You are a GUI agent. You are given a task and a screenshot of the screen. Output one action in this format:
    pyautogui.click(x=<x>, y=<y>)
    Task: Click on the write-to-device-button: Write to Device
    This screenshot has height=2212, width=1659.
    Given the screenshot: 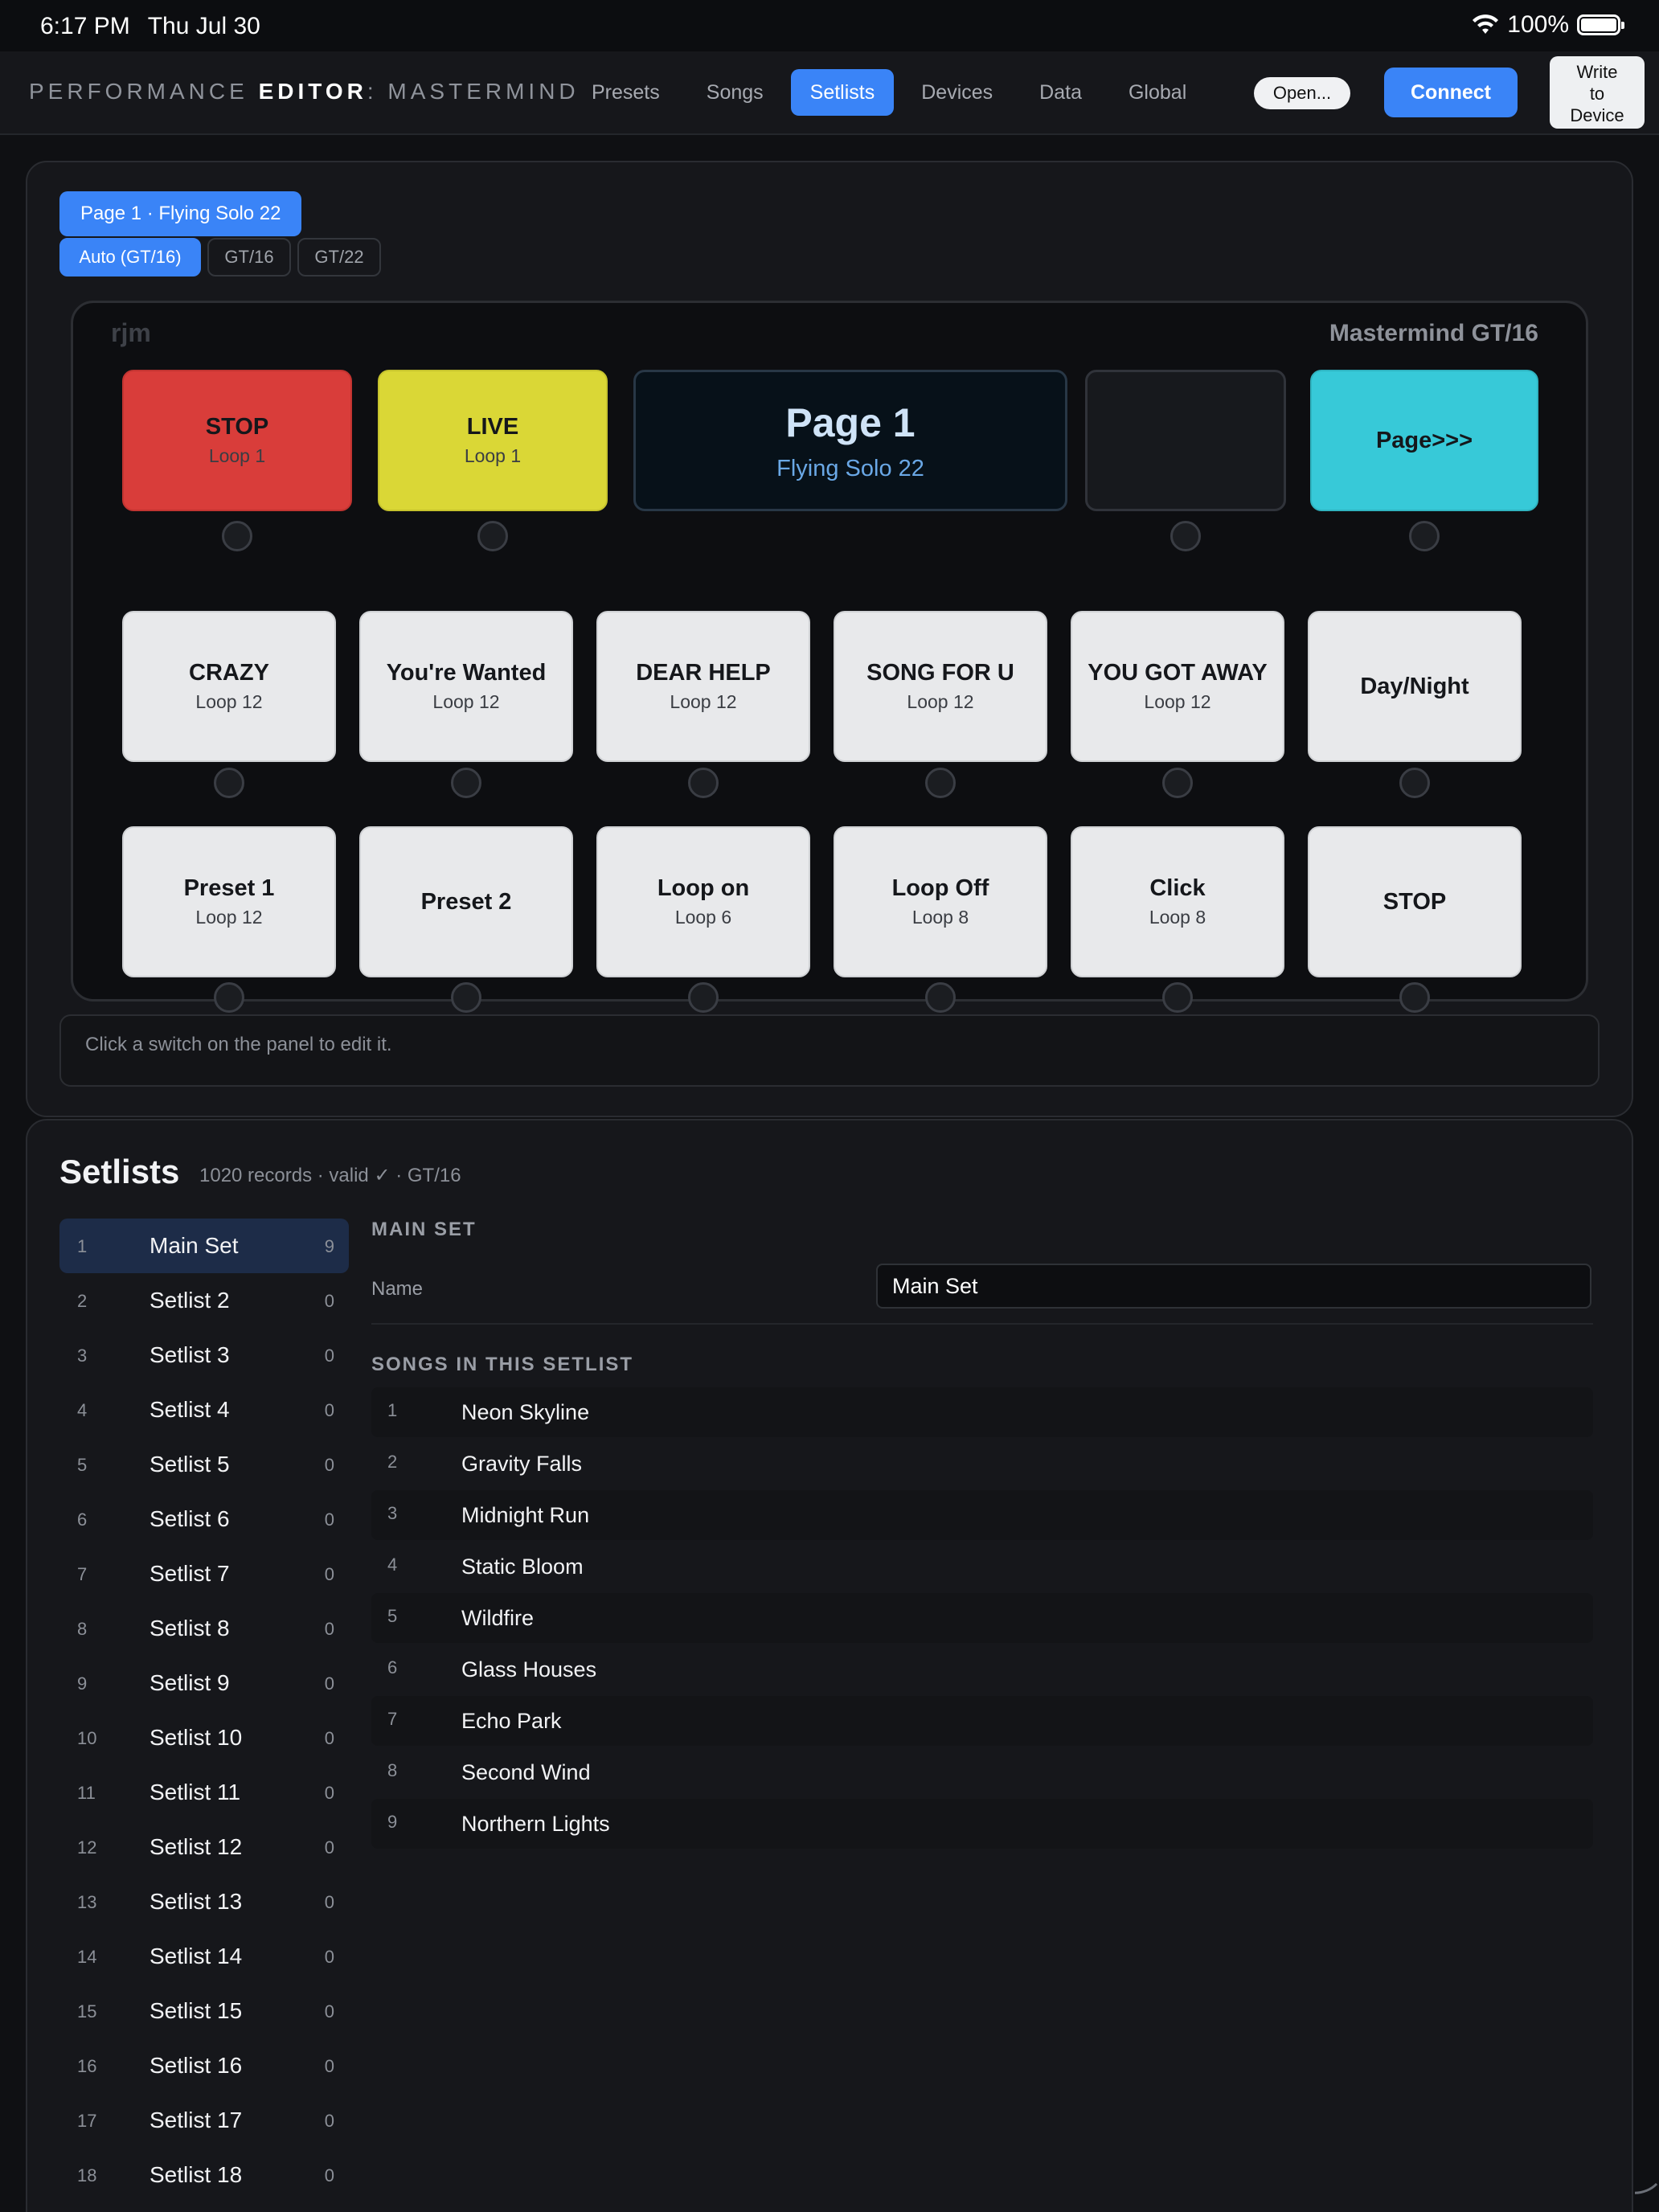 What is the action you would take?
    pyautogui.click(x=1597, y=92)
    